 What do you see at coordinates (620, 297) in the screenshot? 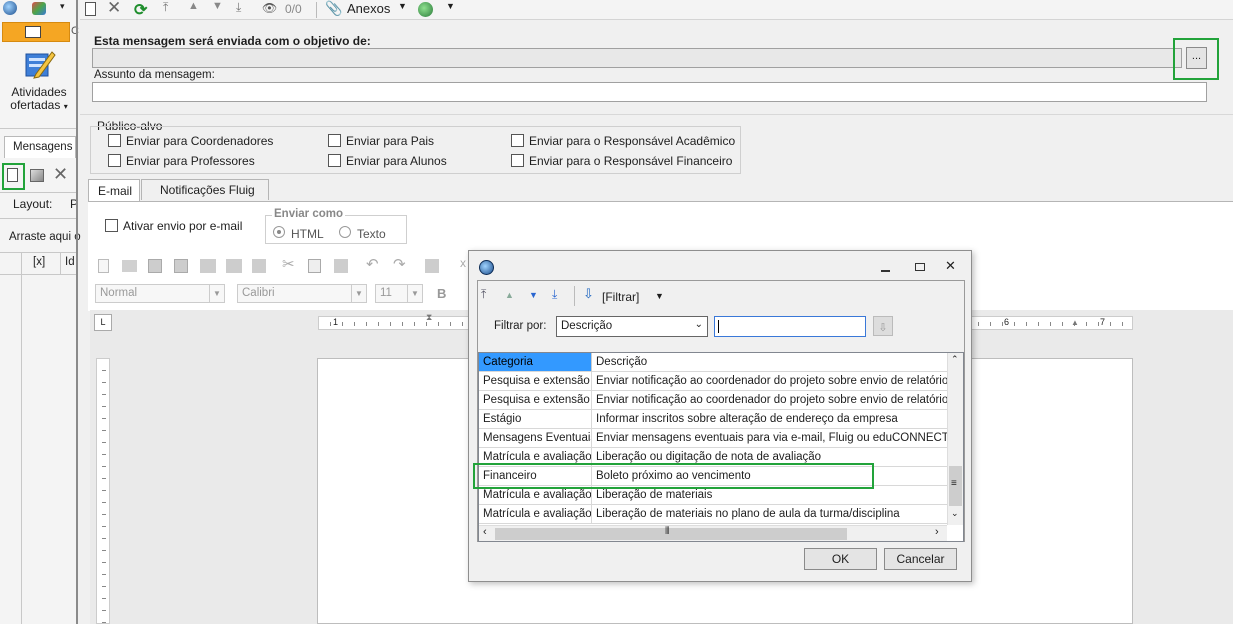
I see `filter-button: [Filtrar]` at bounding box center [620, 297].